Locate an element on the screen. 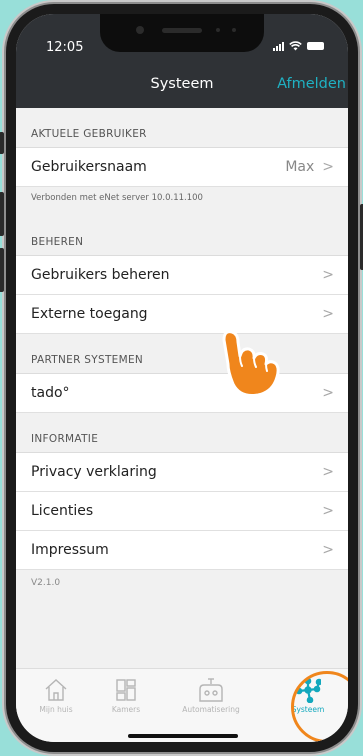 This screenshot has height=756, width=363. tab-label: Automatisering is located at coordinates (211, 709).